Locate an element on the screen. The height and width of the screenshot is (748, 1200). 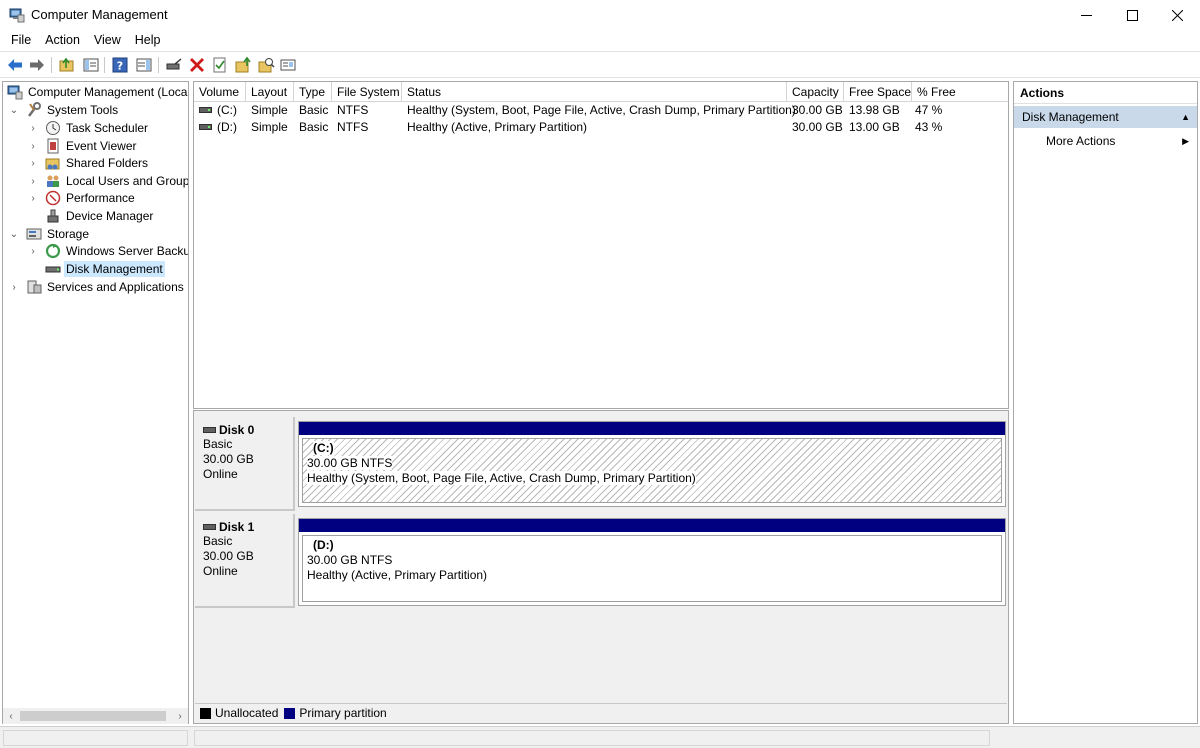
column-header-layout: Layout is located at coordinates (270, 92).